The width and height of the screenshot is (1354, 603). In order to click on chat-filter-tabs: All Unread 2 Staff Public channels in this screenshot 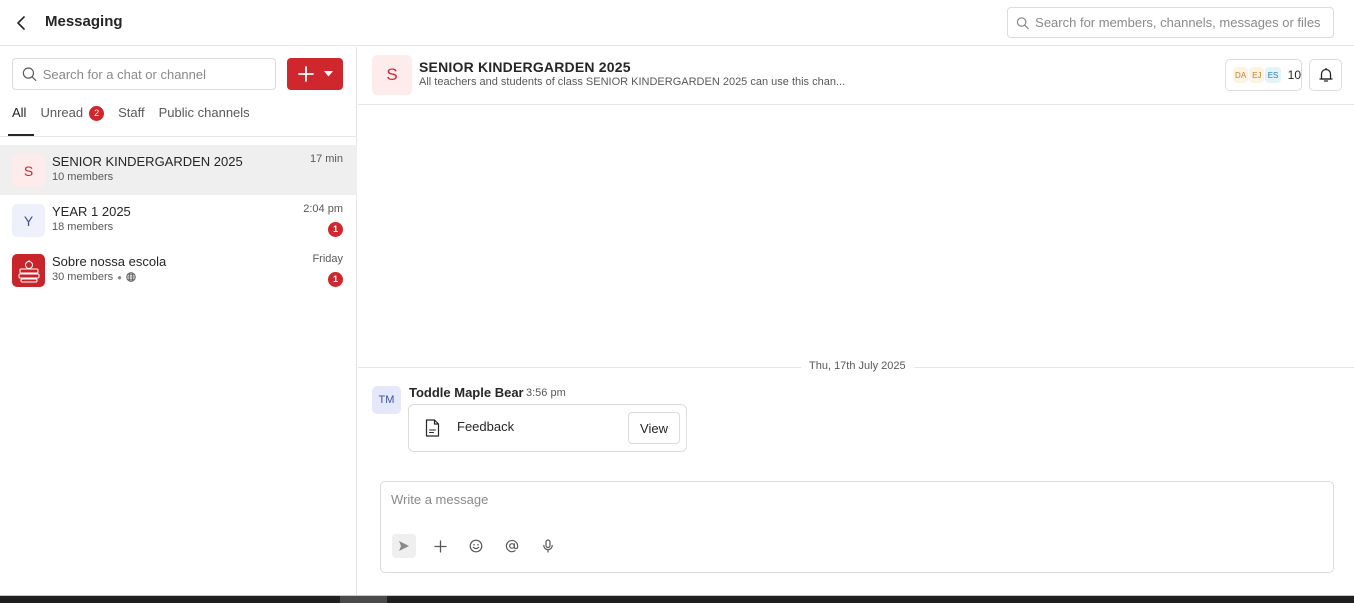, I will do `click(128, 120)`.